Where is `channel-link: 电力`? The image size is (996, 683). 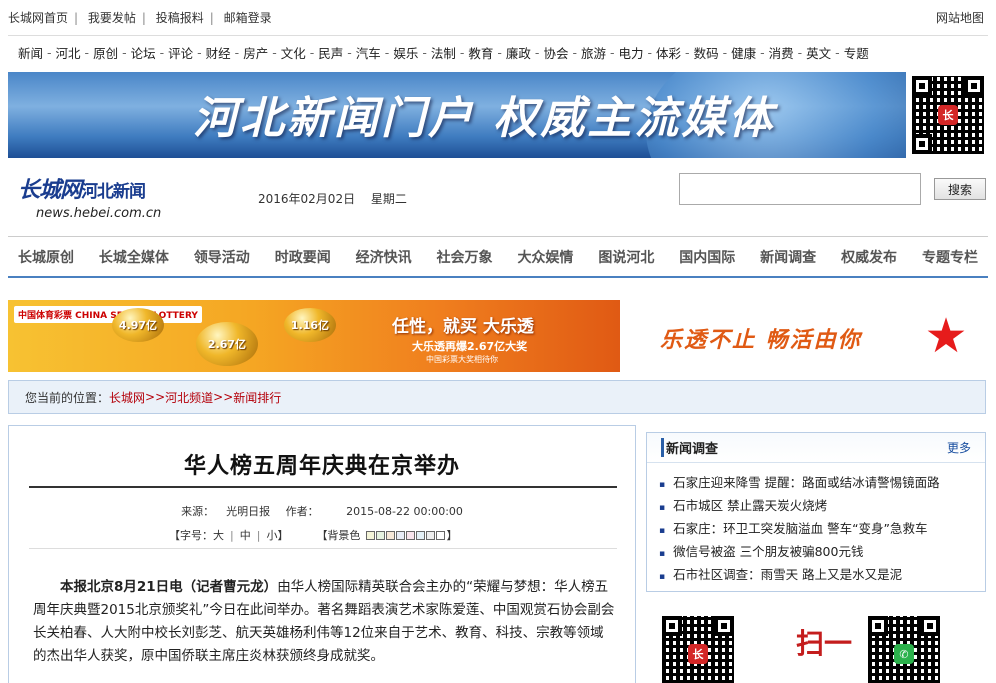 channel-link: 电力 is located at coordinates (631, 52).